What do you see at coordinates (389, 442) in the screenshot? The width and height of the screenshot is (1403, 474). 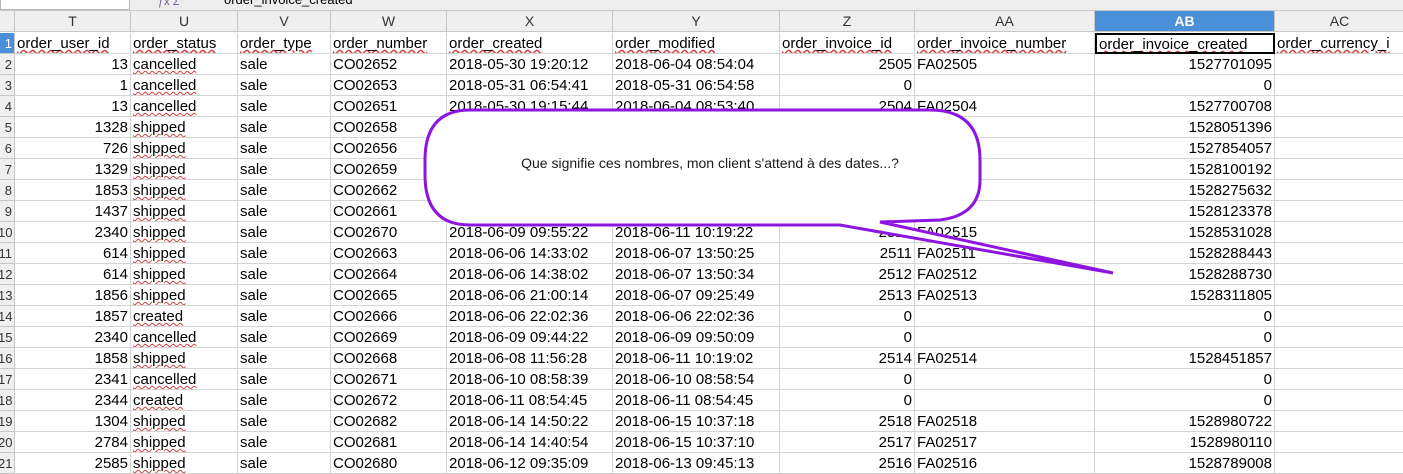 I see `table-cell: CO02681` at bounding box center [389, 442].